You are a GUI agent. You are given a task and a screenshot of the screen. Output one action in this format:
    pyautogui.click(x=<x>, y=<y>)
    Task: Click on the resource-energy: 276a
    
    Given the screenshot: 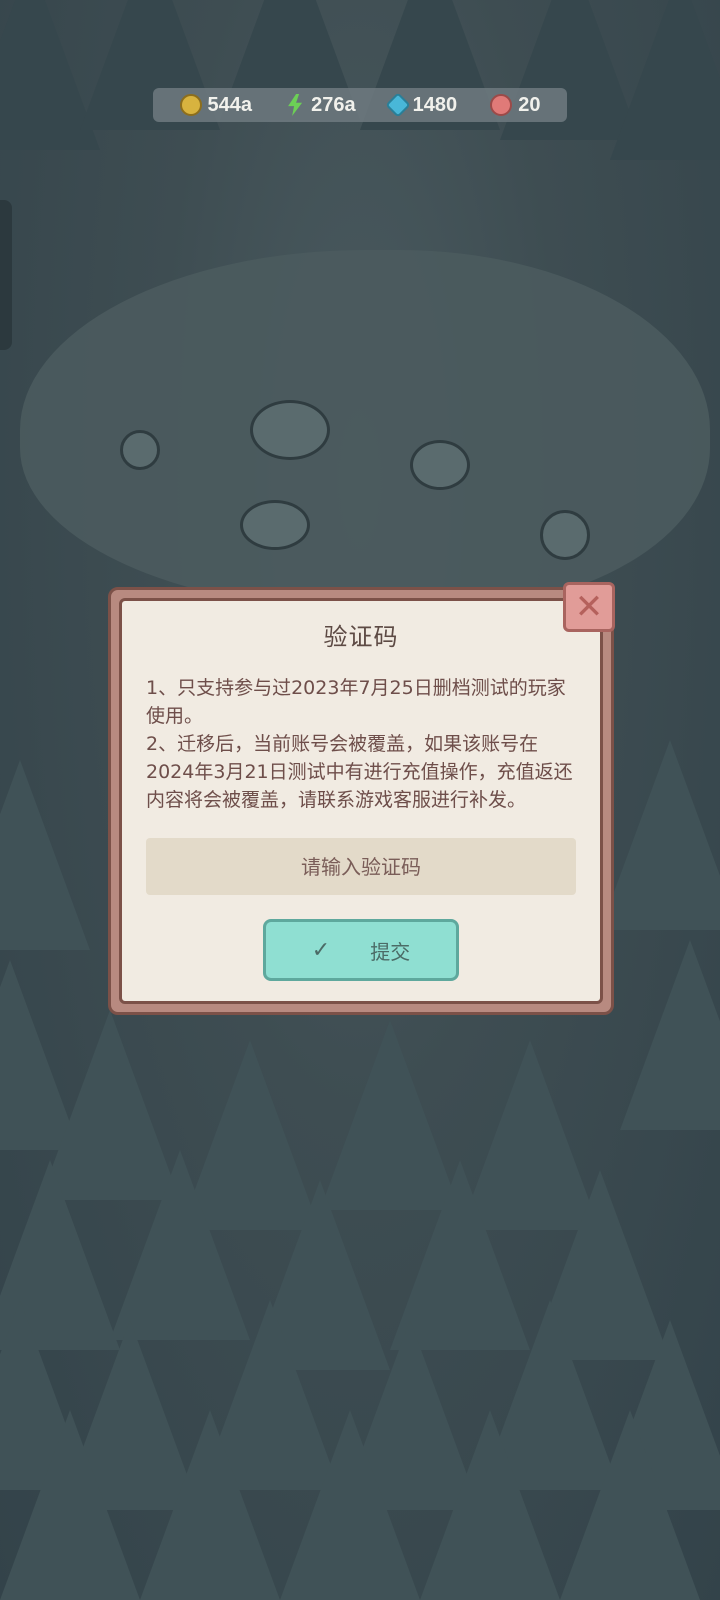 What is the action you would take?
    pyautogui.click(x=320, y=105)
    